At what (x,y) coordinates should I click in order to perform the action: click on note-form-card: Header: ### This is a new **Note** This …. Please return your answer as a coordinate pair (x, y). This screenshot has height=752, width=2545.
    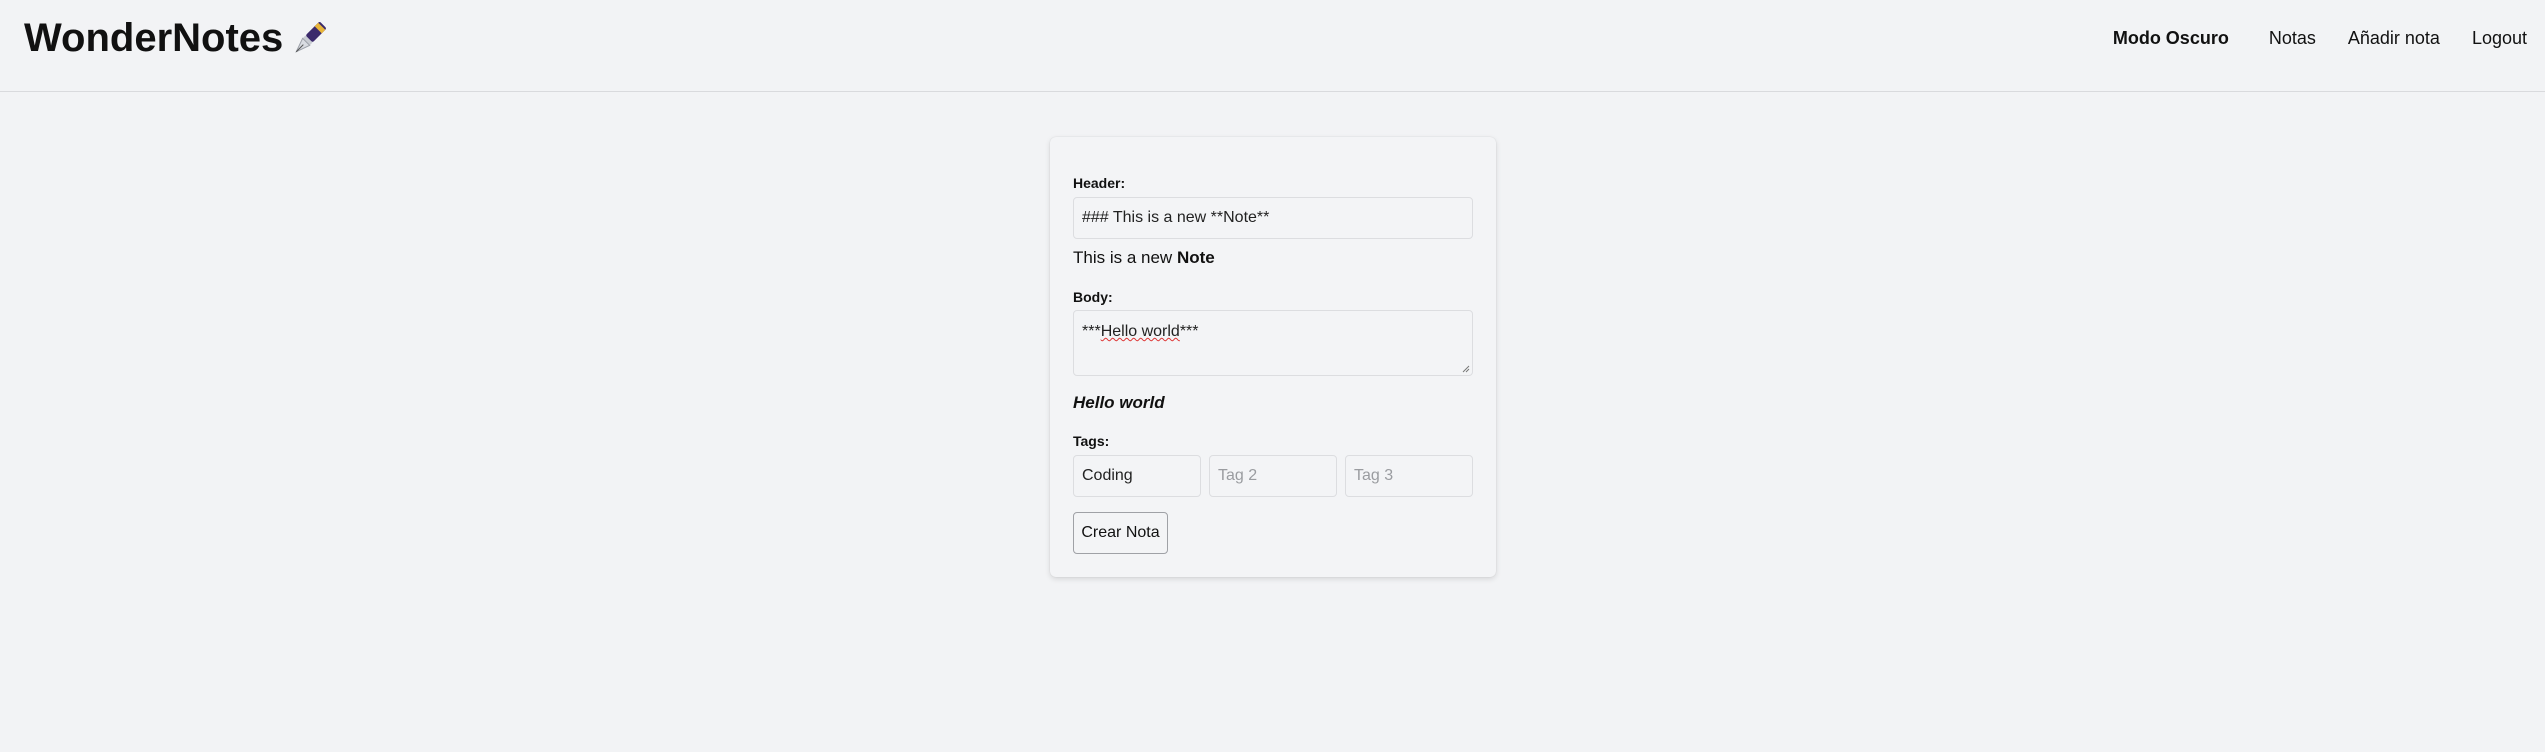
    Looking at the image, I should click on (1273, 357).